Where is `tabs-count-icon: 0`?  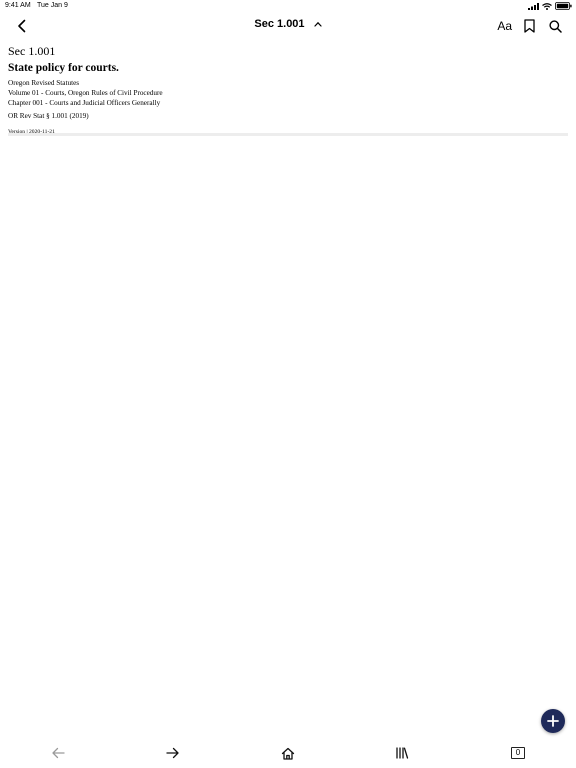 tabs-count-icon: 0 is located at coordinates (518, 753).